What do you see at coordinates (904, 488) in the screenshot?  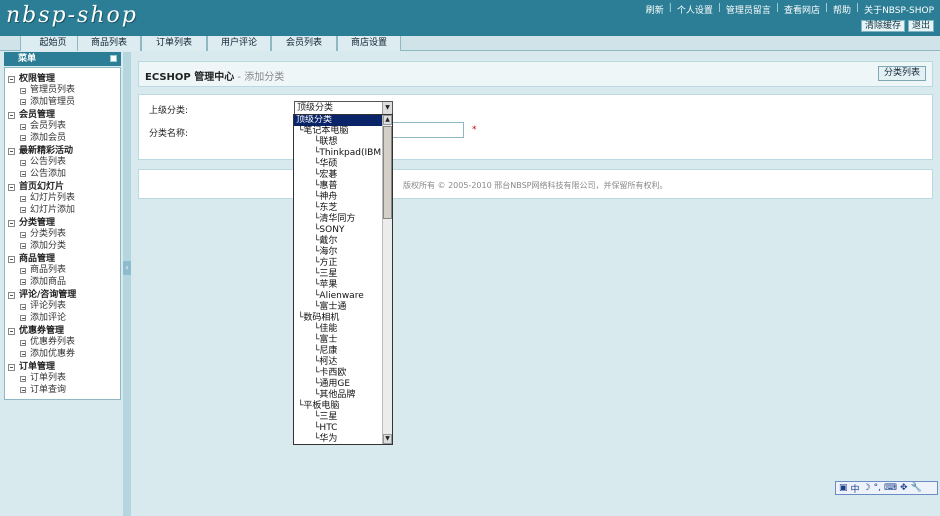 I see `ime-tools-icon: ✥` at bounding box center [904, 488].